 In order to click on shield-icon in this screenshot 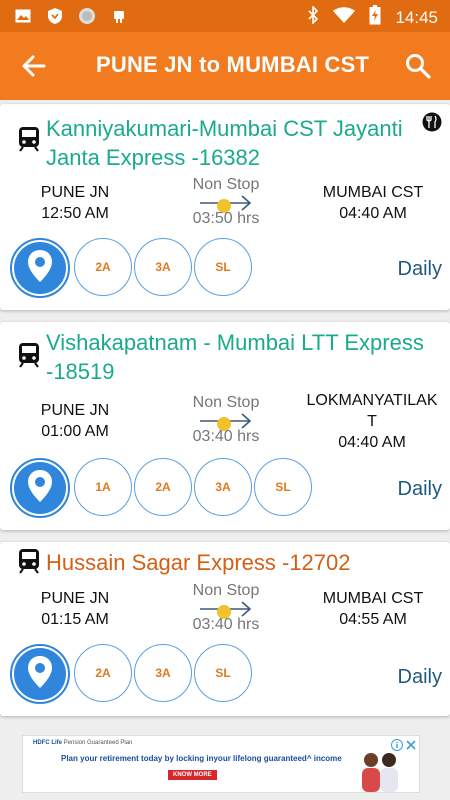, I will do `click(55, 16)`.